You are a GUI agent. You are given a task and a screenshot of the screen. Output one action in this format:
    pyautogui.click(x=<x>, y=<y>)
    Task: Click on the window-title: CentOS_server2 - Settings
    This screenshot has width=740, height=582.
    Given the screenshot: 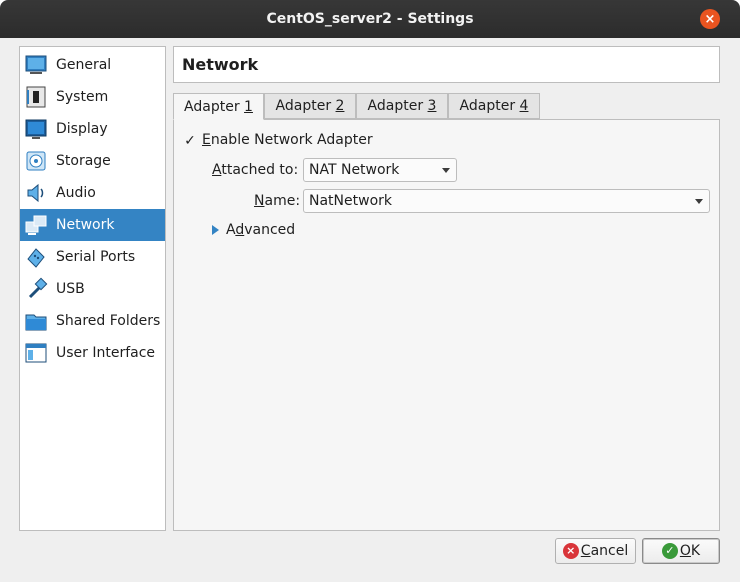 What is the action you would take?
    pyautogui.click(x=370, y=19)
    